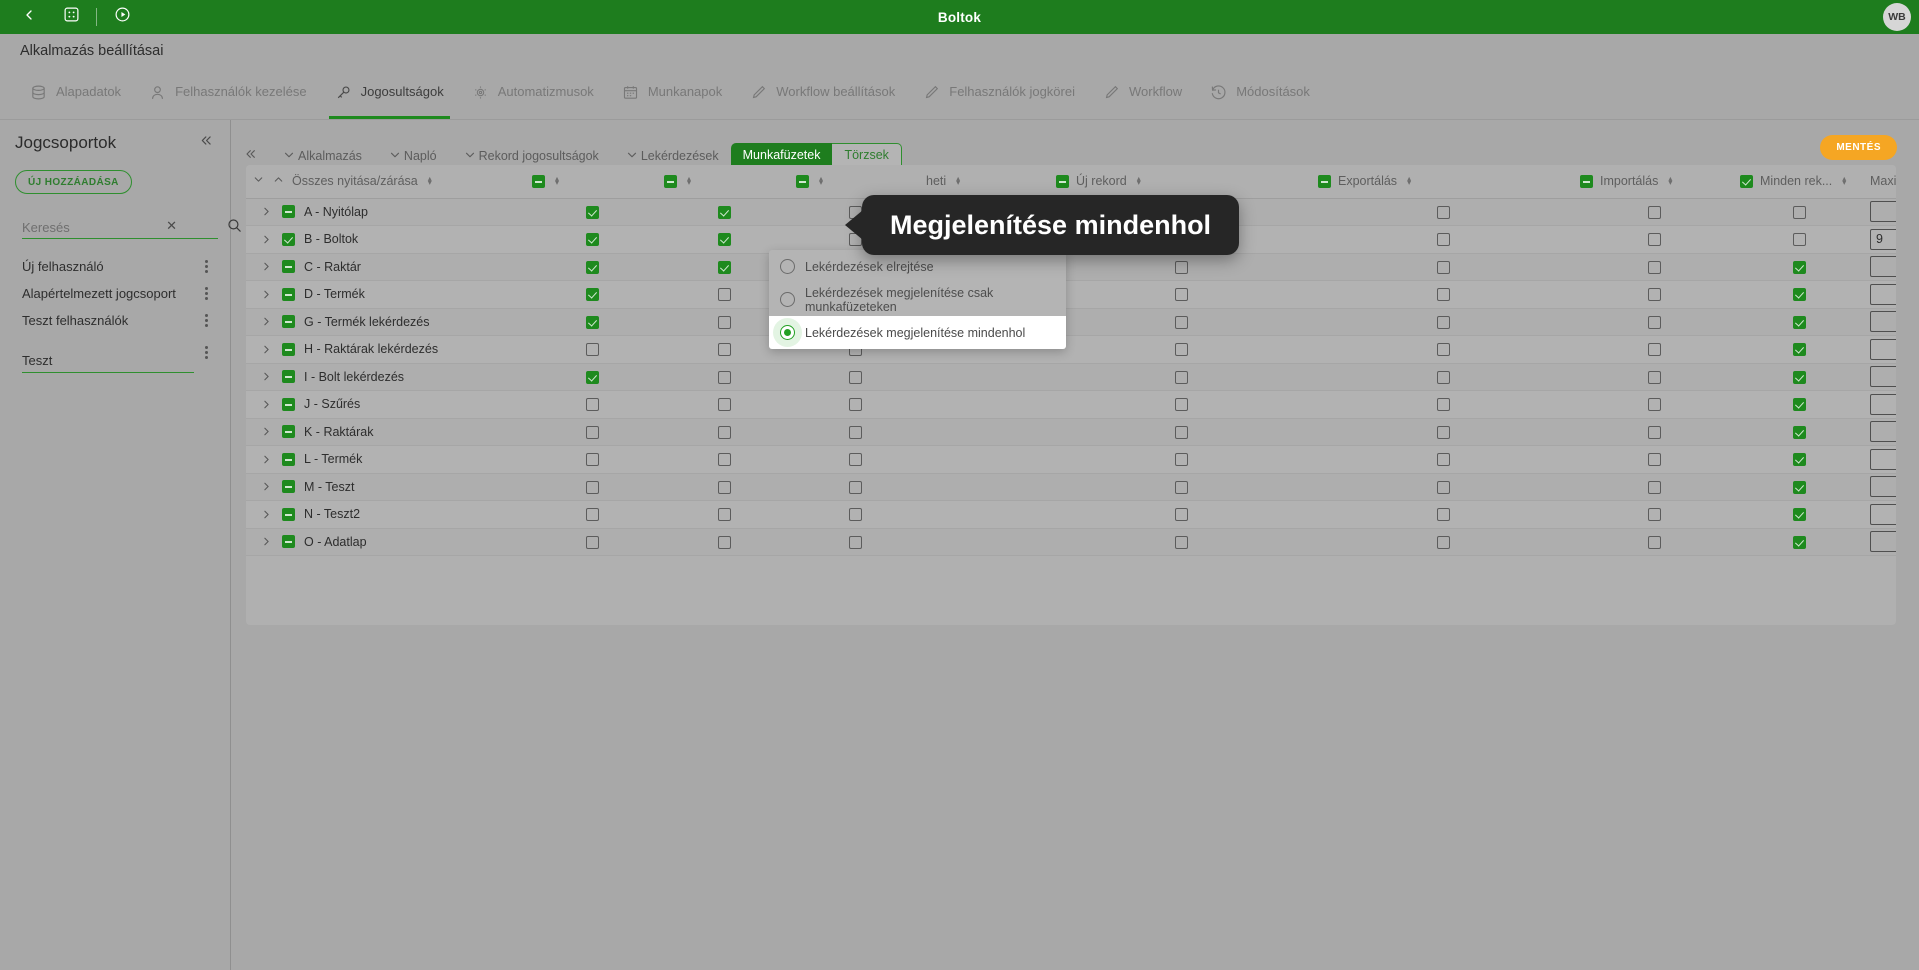 The width and height of the screenshot is (1919, 970). What do you see at coordinates (1146, 94) in the screenshot?
I see `tab-workflow: Workflow` at bounding box center [1146, 94].